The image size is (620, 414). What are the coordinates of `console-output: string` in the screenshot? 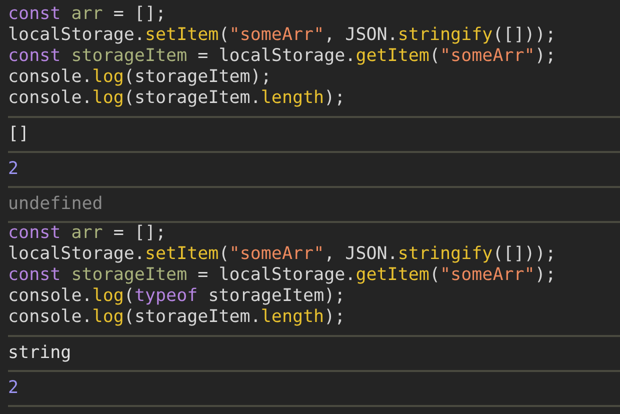 It's located at (40, 353).